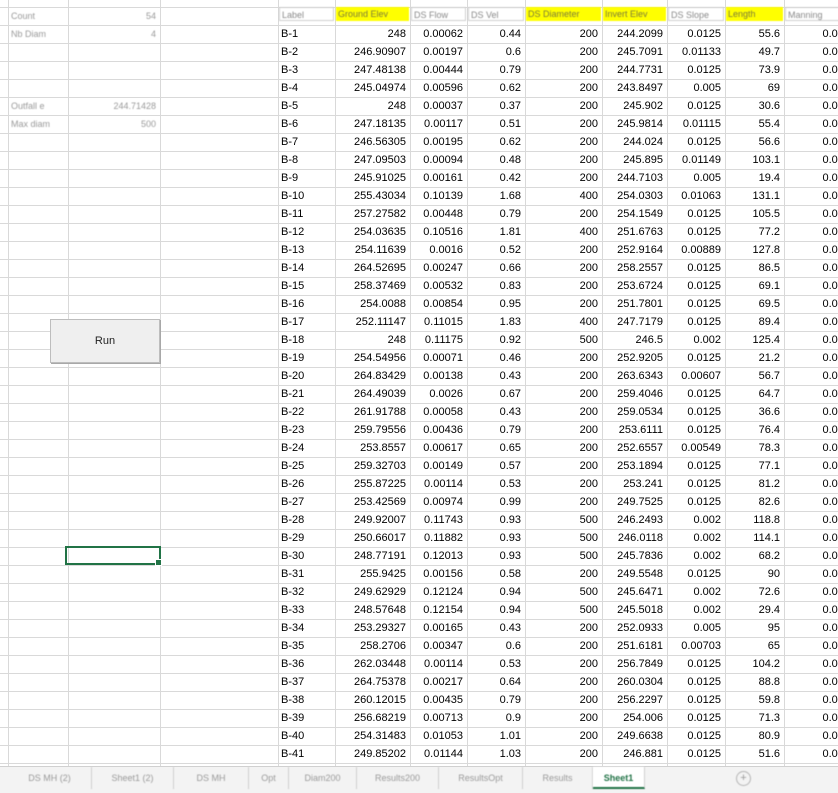 This screenshot has width=838, height=793. Describe the element at coordinates (496, 376) in the screenshot. I see `table-cell: 0.43` at that location.